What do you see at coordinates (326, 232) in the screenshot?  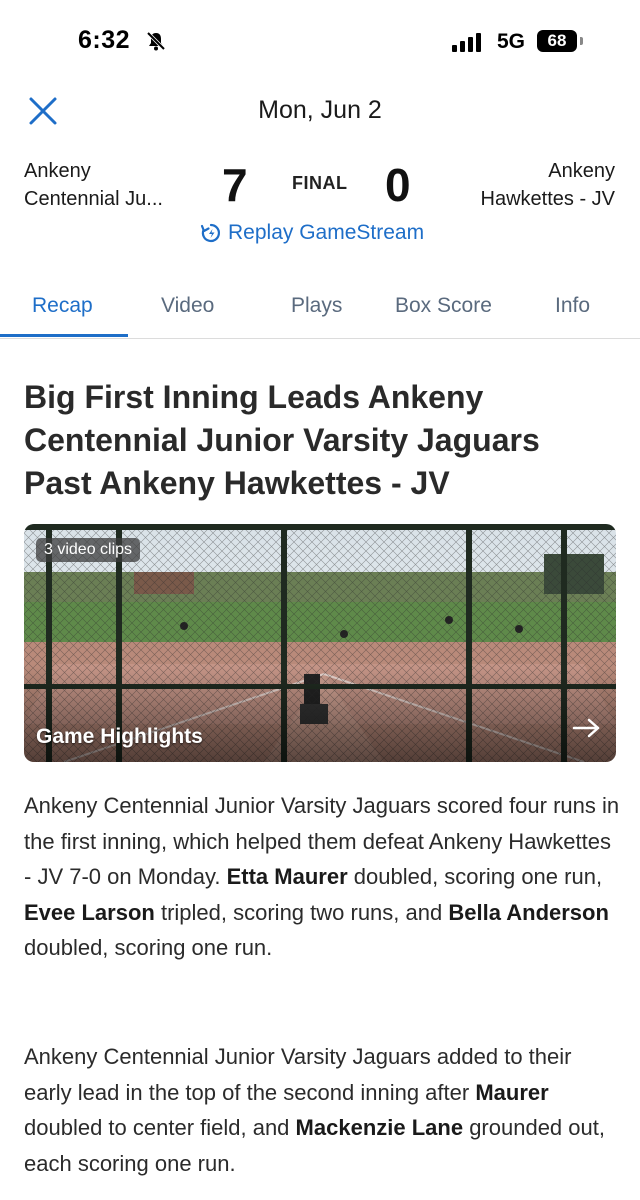 I see `replay-label: Replay GameStream` at bounding box center [326, 232].